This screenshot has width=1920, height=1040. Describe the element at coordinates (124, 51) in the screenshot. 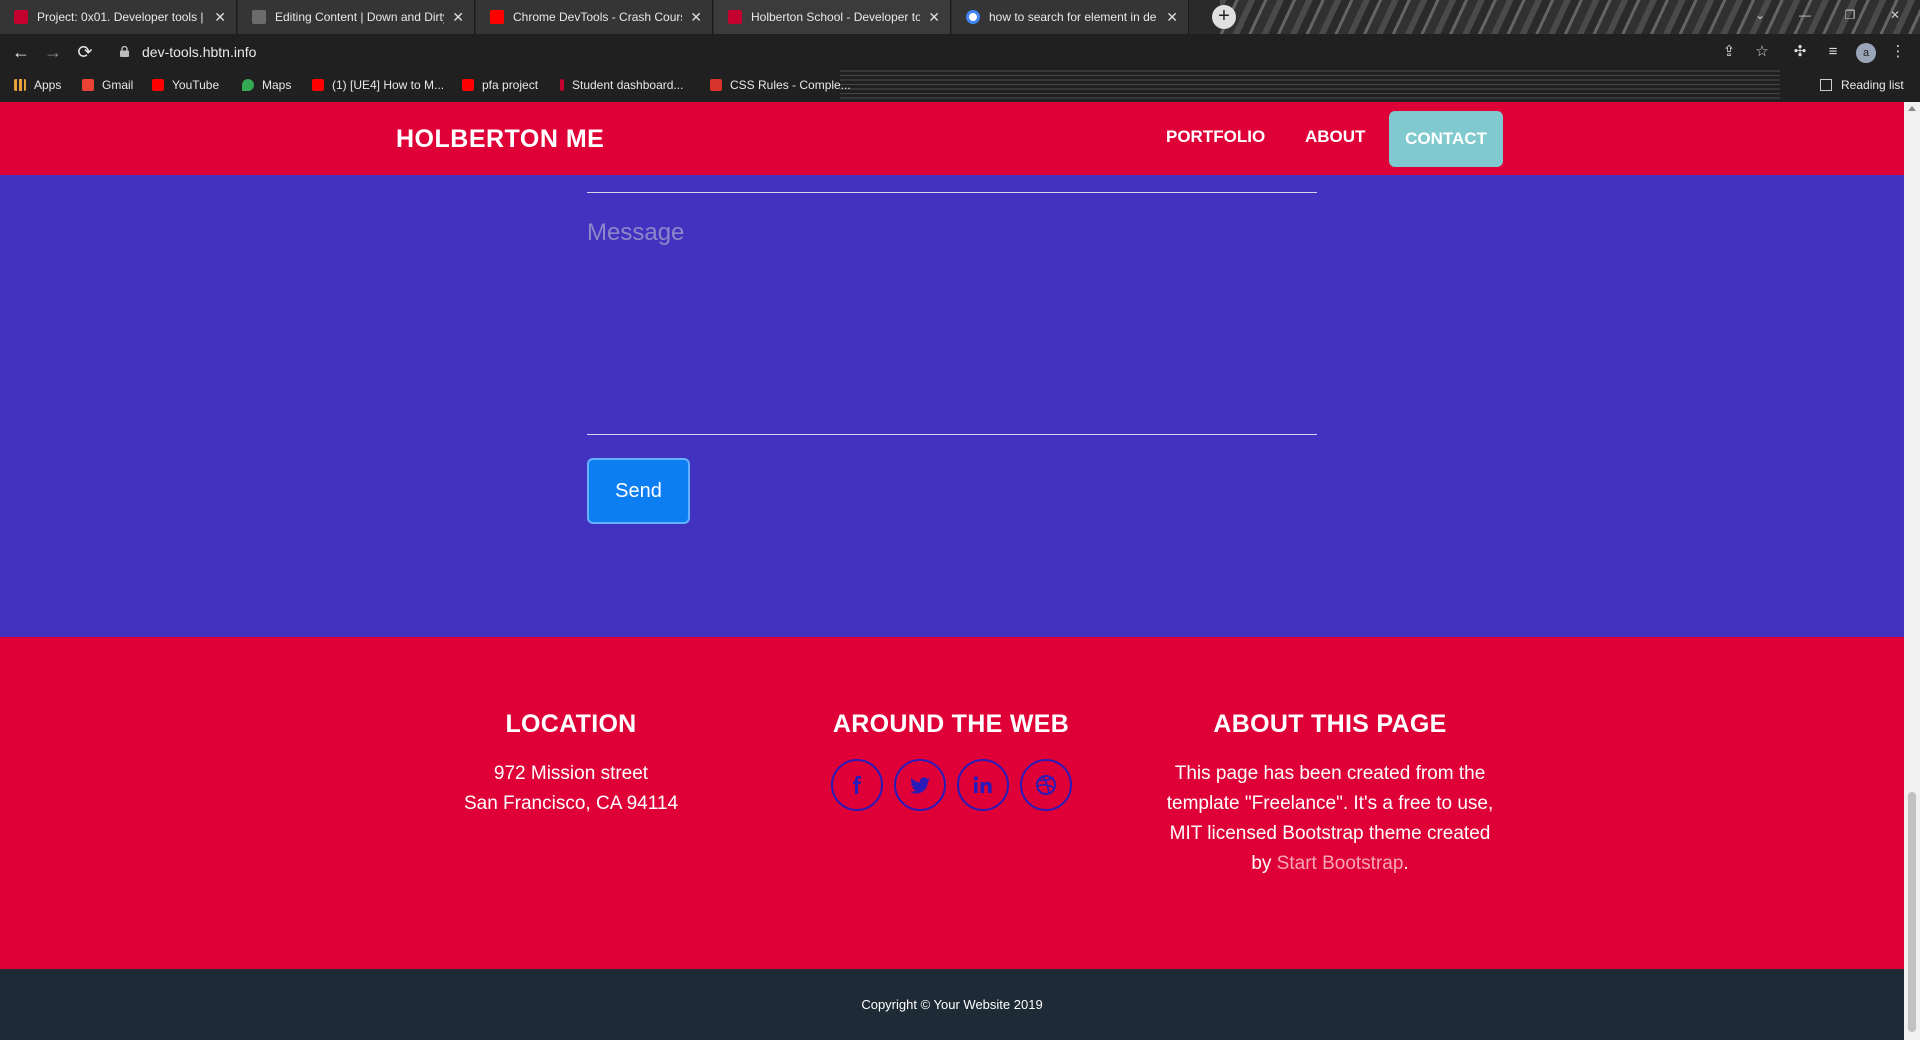

I see `lock-icon` at that location.